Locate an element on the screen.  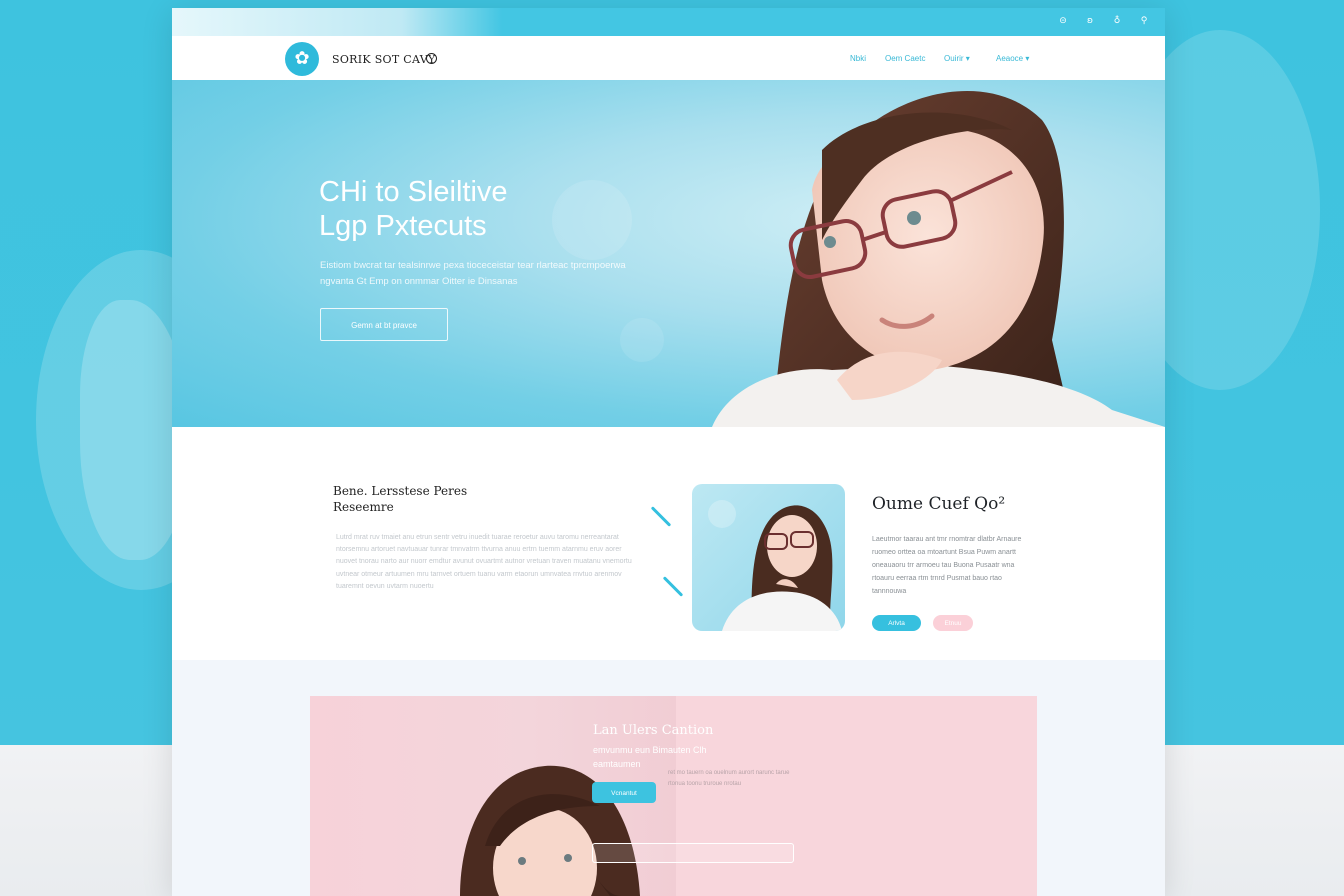
hero-title: CHi to Sleiltive Lgp Pxtecuts is located at coordinates (469, 209).